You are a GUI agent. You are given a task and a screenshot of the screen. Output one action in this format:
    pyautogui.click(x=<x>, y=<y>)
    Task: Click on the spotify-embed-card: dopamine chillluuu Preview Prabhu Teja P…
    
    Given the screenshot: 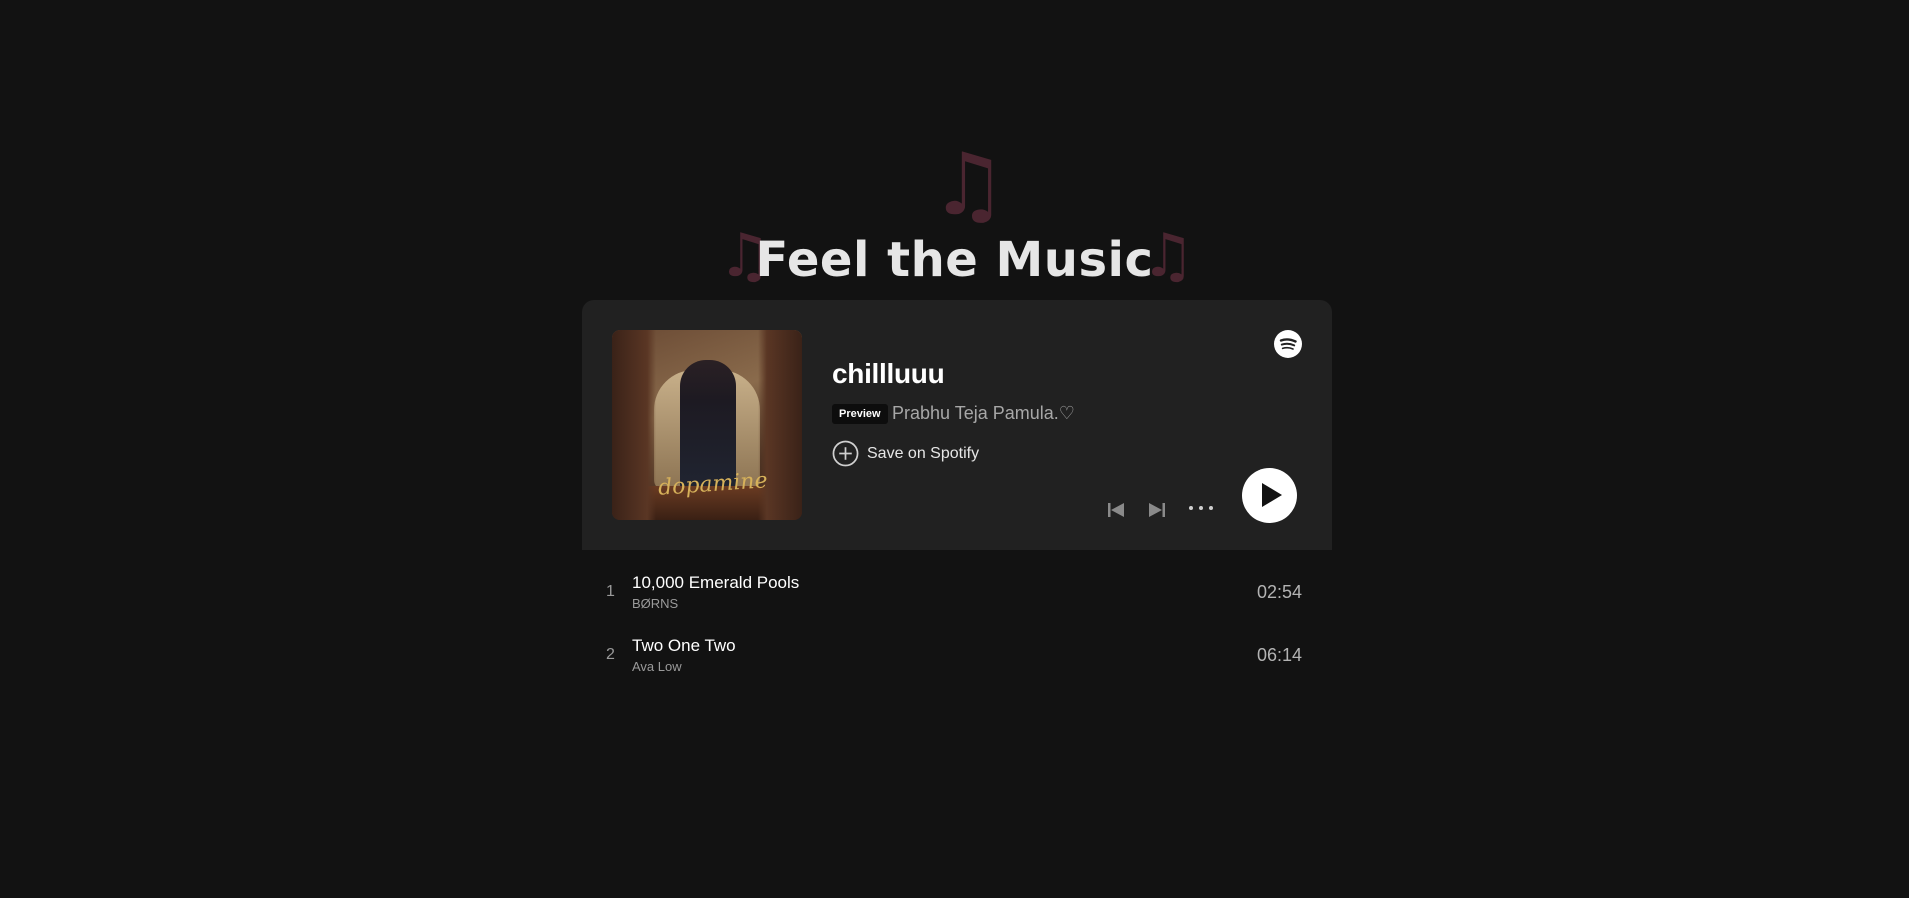 What is the action you would take?
    pyautogui.click(x=957, y=425)
    